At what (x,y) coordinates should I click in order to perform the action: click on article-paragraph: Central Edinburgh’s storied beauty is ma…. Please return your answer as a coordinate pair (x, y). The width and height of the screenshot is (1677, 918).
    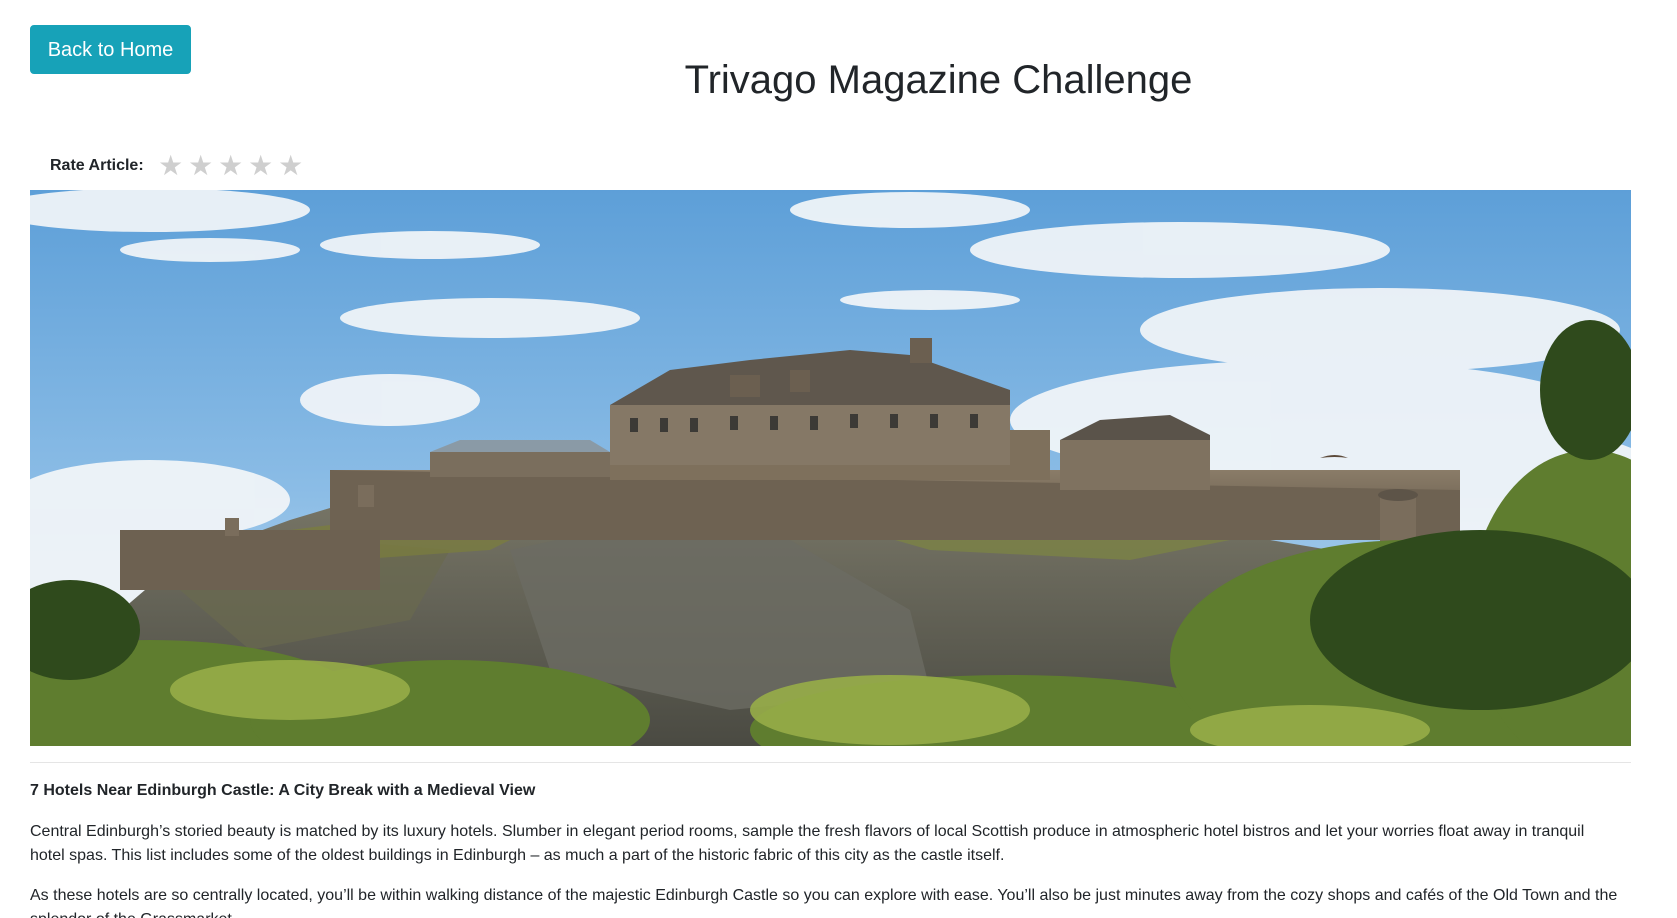
    Looking at the image, I should click on (807, 843).